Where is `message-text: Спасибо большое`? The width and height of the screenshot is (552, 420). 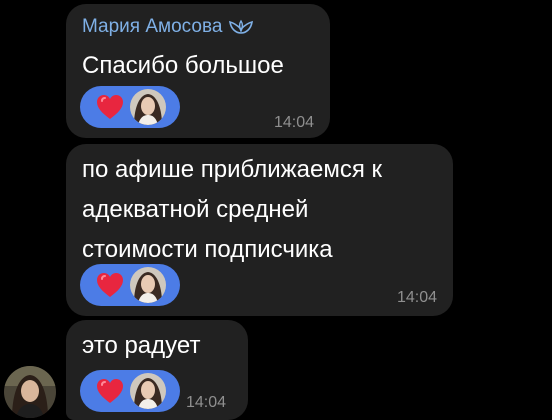
message-text: Спасибо большое is located at coordinates (183, 65).